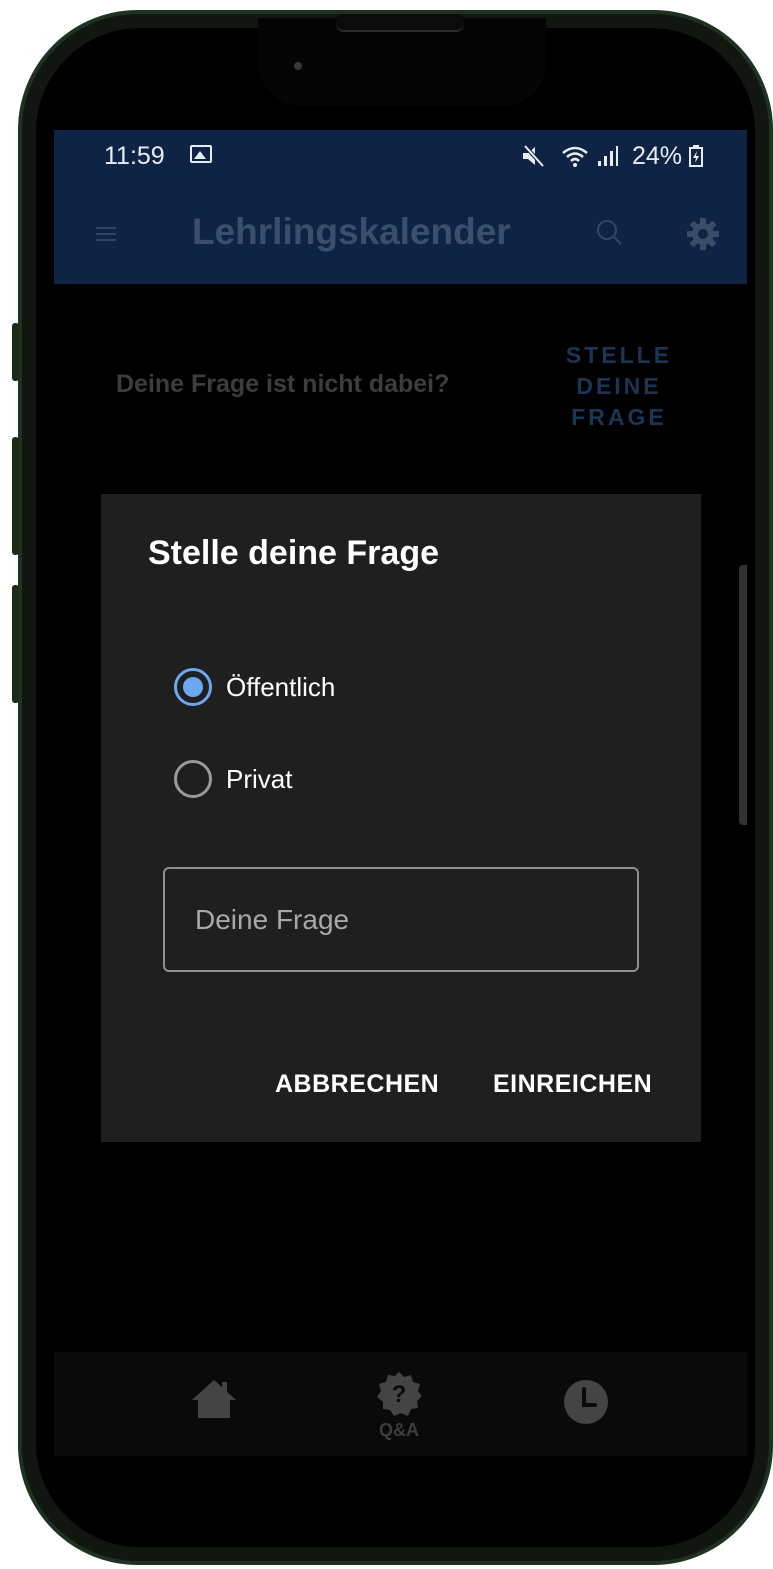  I want to click on front-camera, so click(298, 66).